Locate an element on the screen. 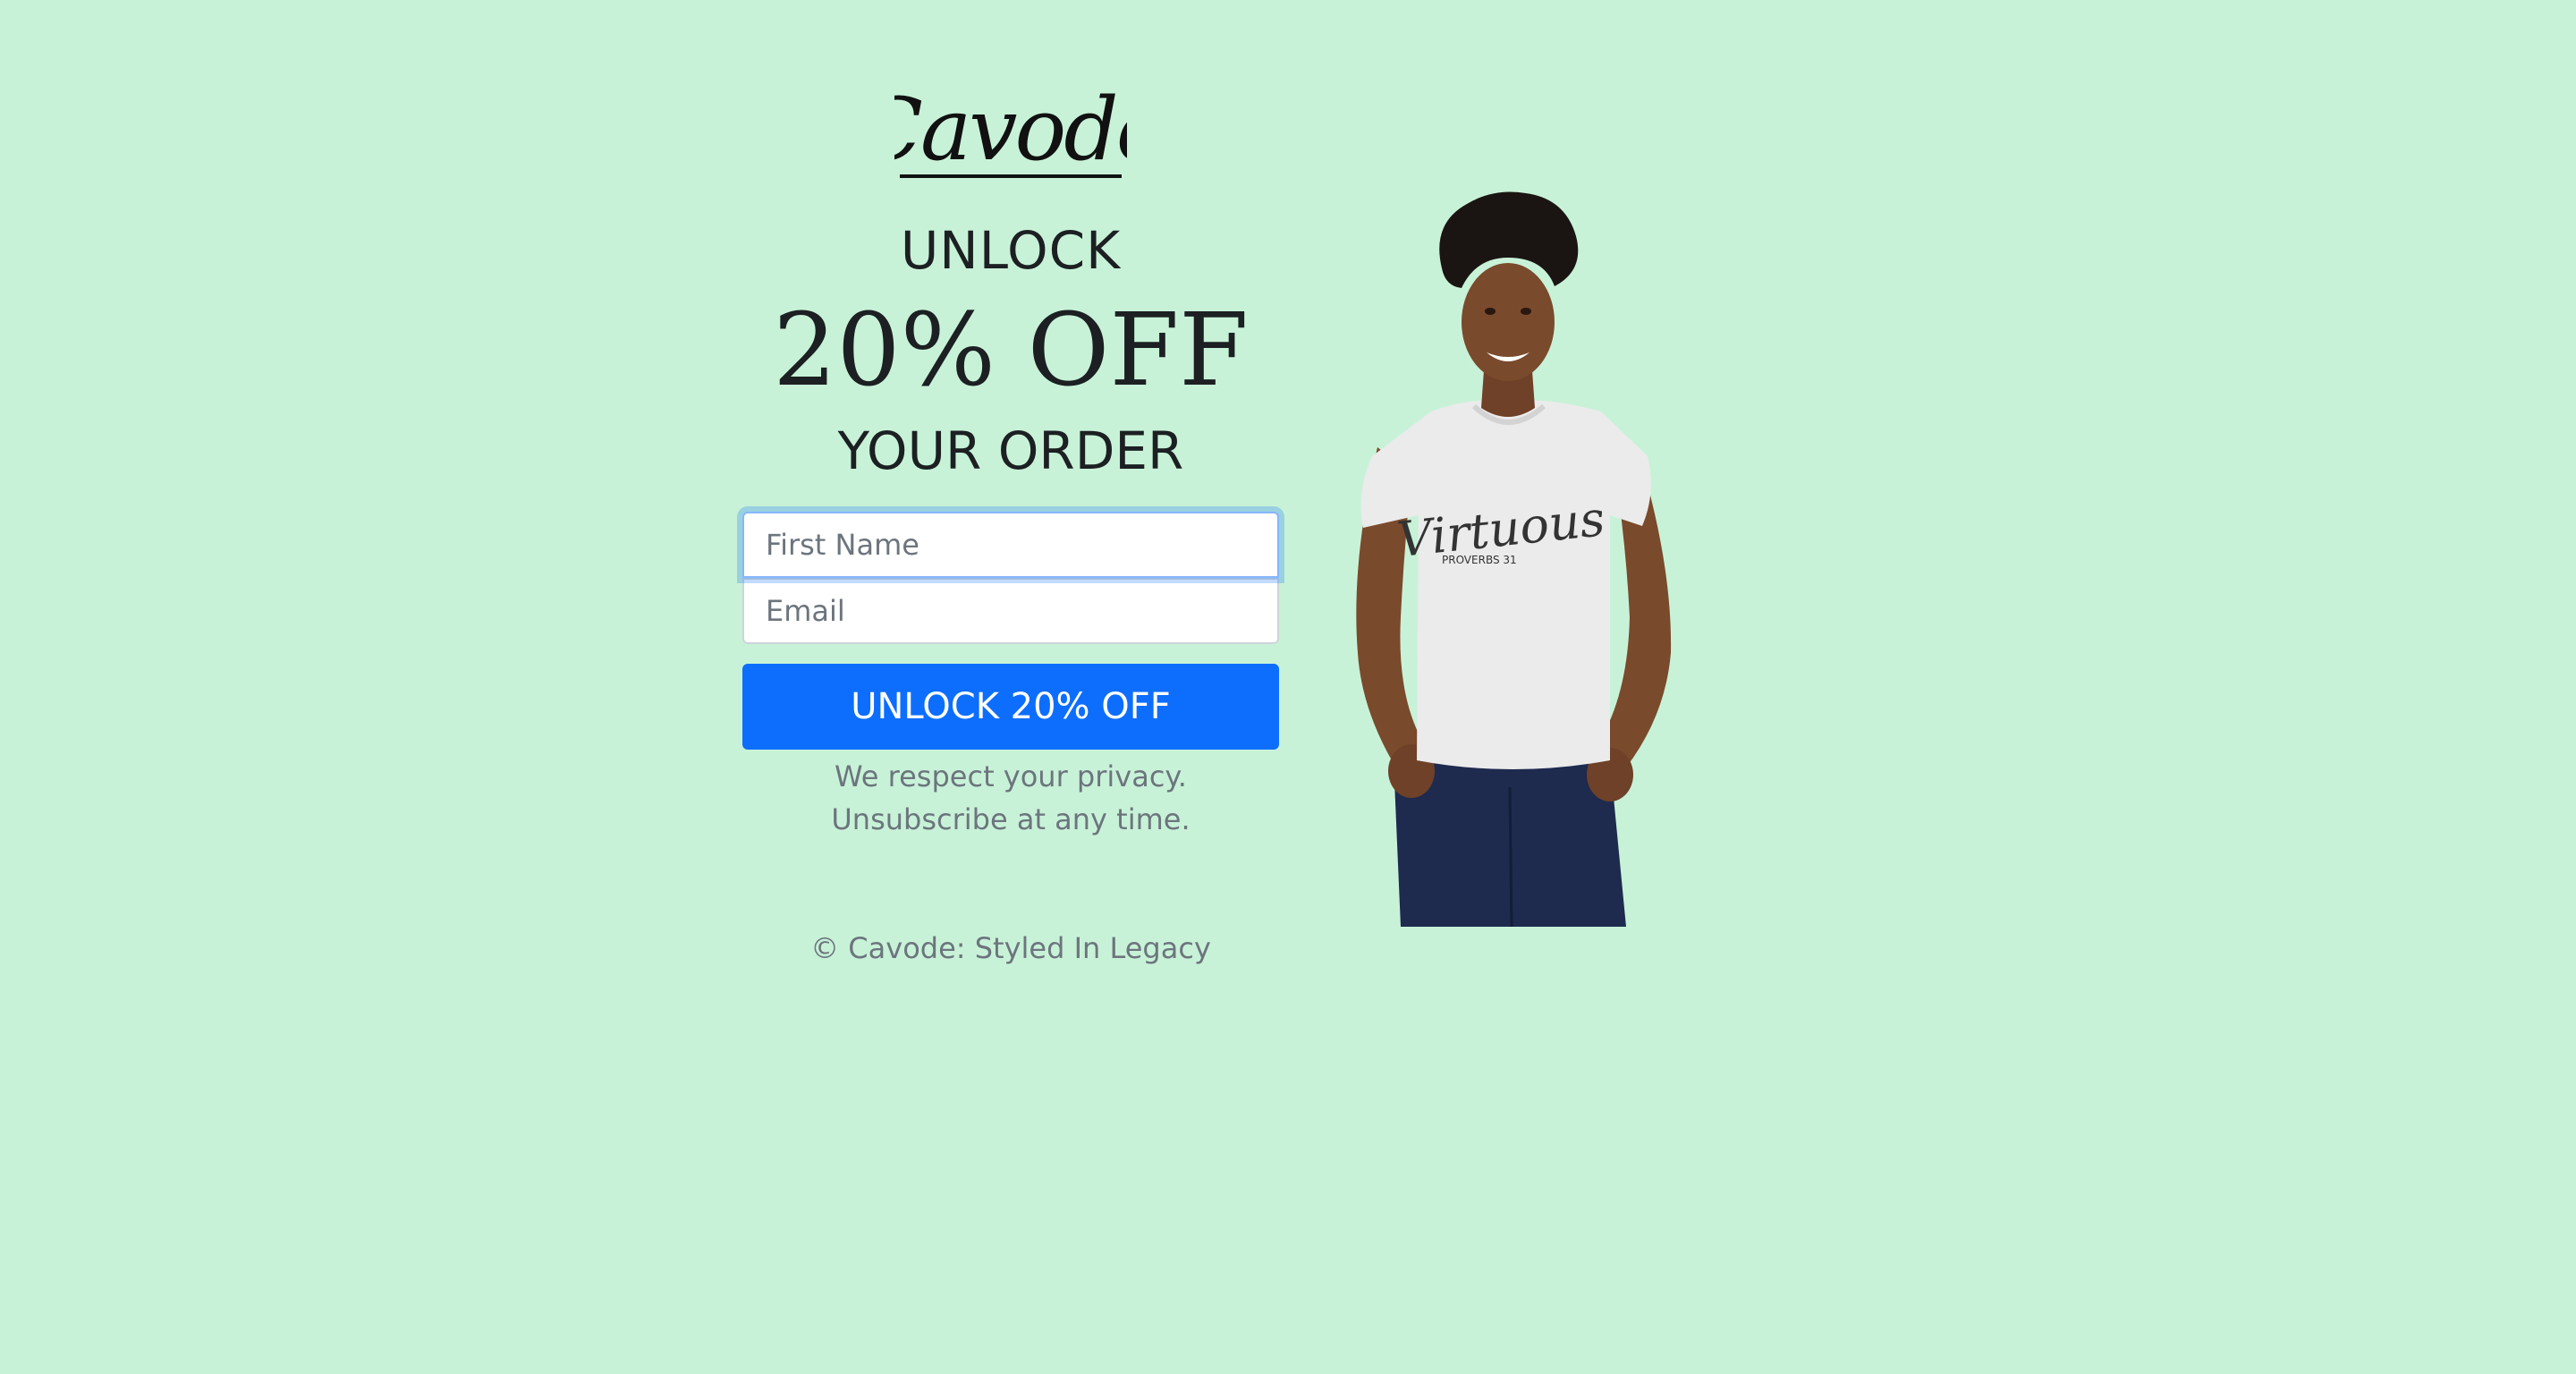  jeans-seam is located at coordinates (1510, 856).